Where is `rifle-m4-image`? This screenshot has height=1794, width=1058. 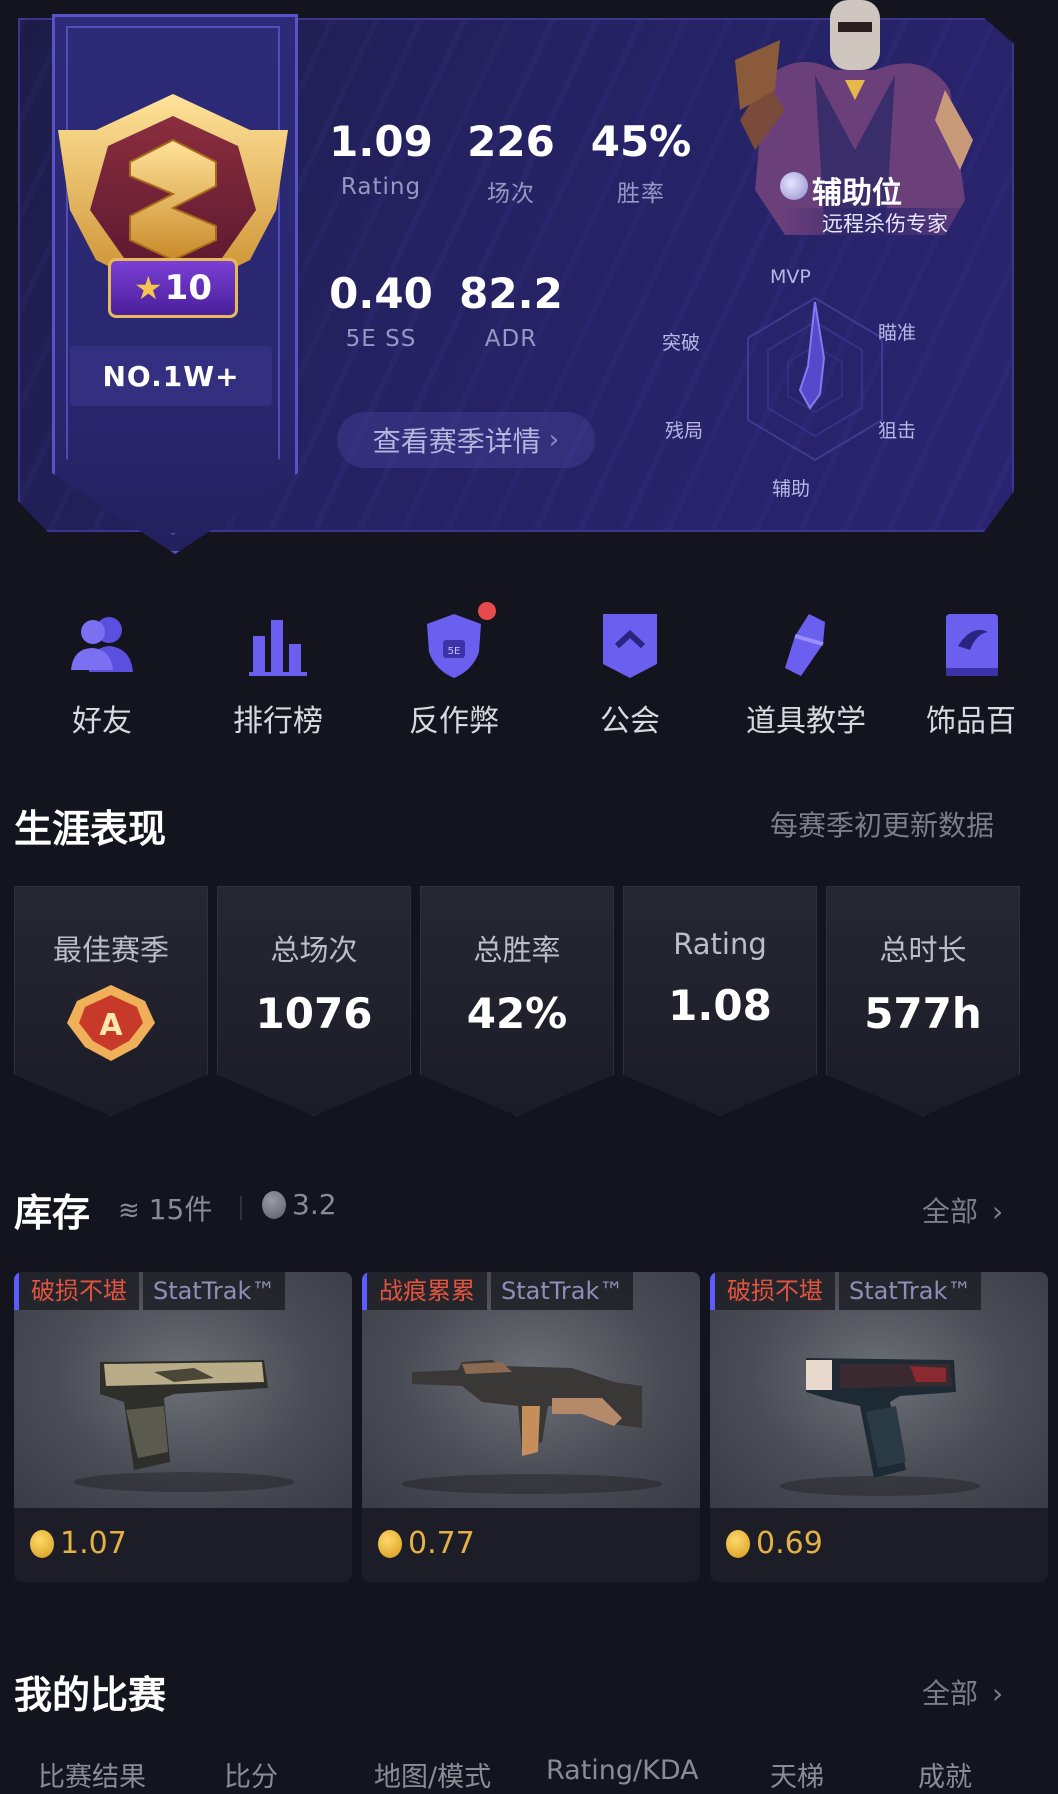 rifle-m4-image is located at coordinates (532, 1427).